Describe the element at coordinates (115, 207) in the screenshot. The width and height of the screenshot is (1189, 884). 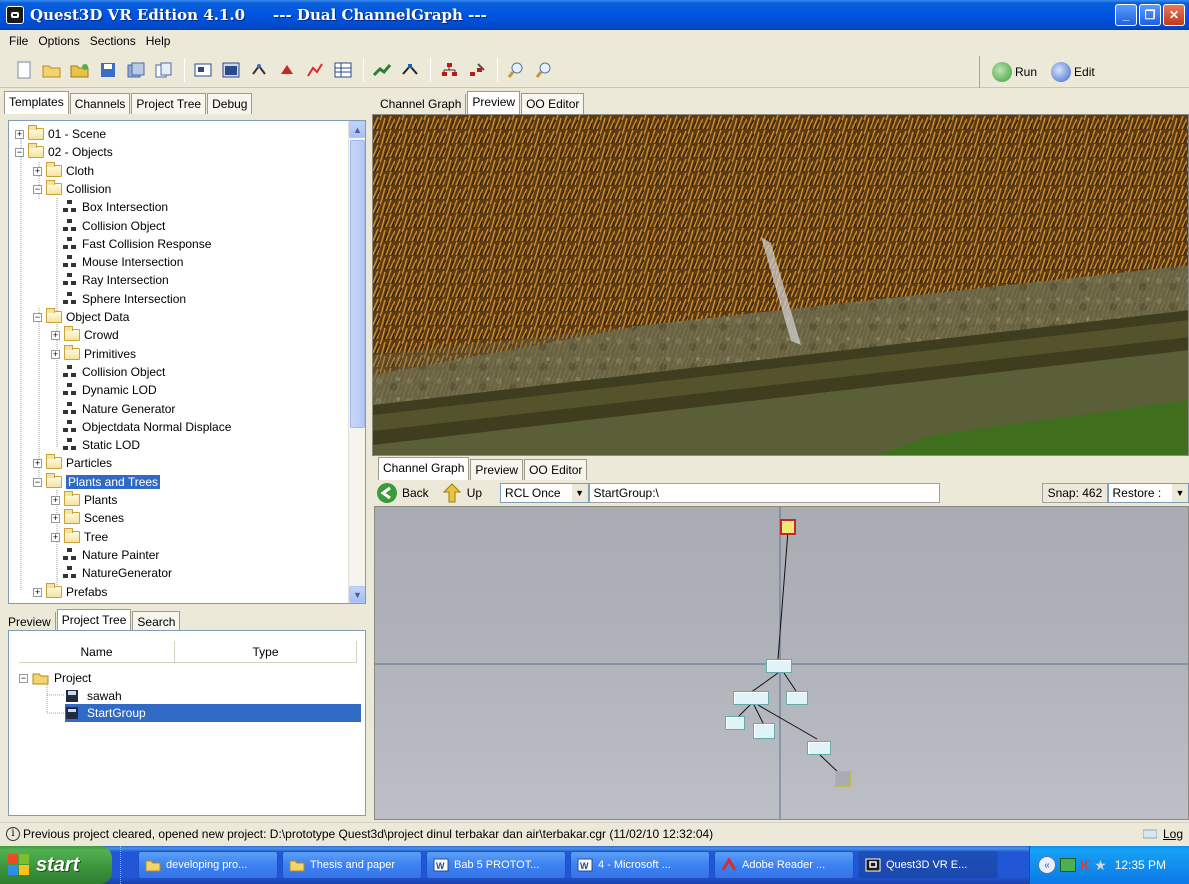
I see `tree-node-item: Box Intersection` at that location.